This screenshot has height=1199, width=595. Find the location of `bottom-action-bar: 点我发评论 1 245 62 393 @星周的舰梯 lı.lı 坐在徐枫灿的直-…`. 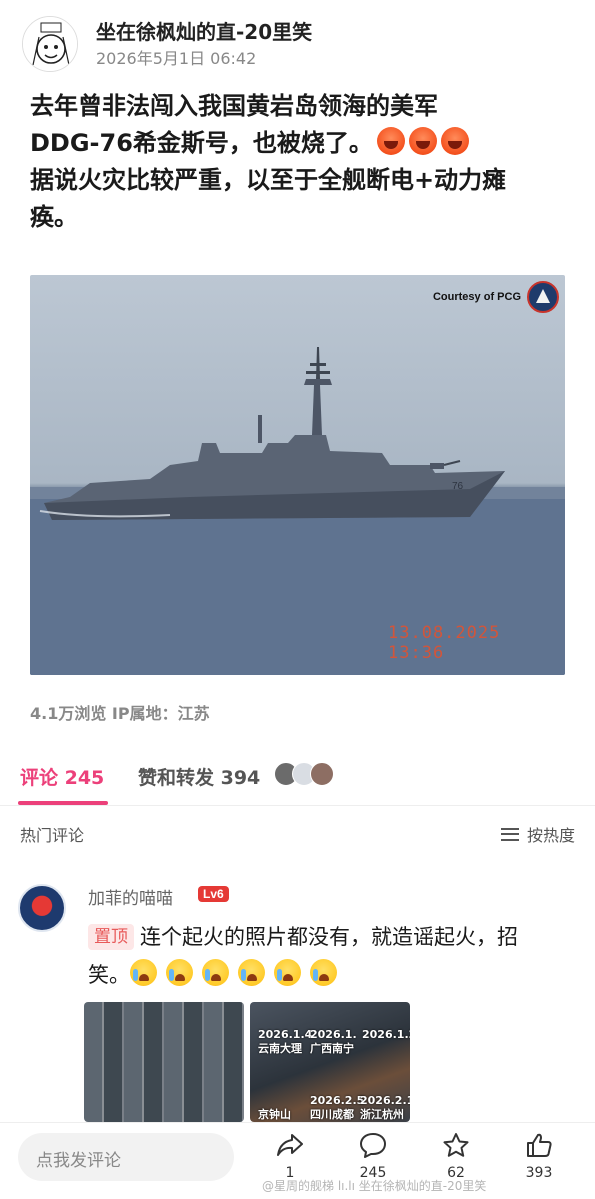

bottom-action-bar: 点我发评论 1 245 62 393 @星周的舰梯 lı.lı 坐在徐枫灿的直-… is located at coordinates (297, 1160).